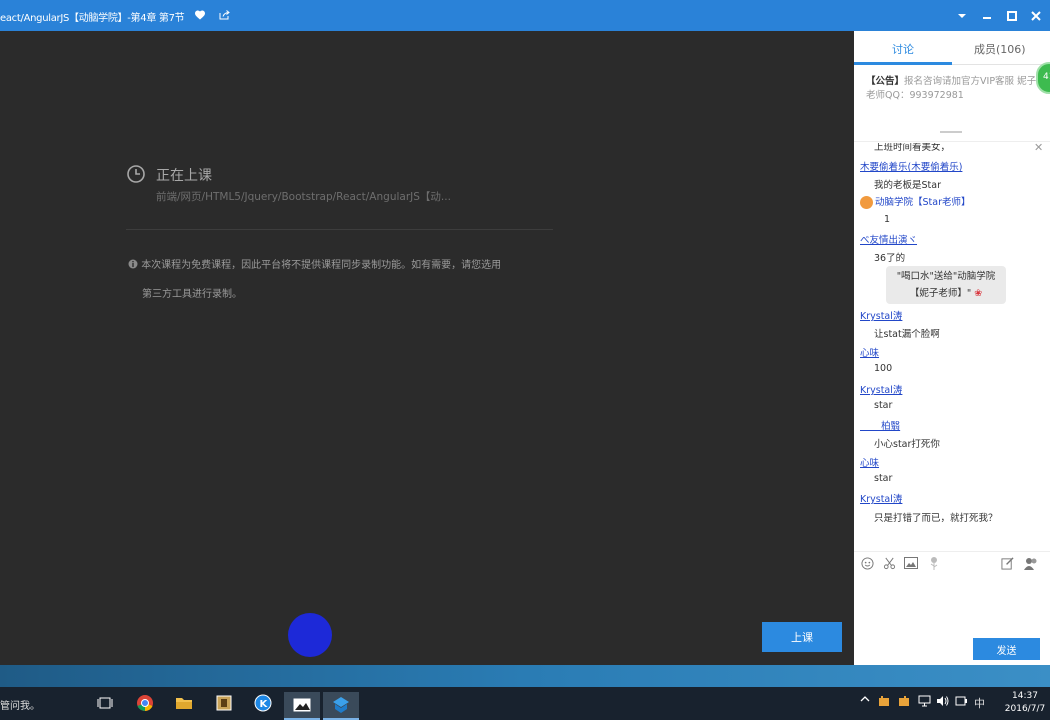 This screenshot has width=1050, height=720. What do you see at coordinates (903, 49) in the screenshot?
I see `tab-discussion: 讨论` at bounding box center [903, 49].